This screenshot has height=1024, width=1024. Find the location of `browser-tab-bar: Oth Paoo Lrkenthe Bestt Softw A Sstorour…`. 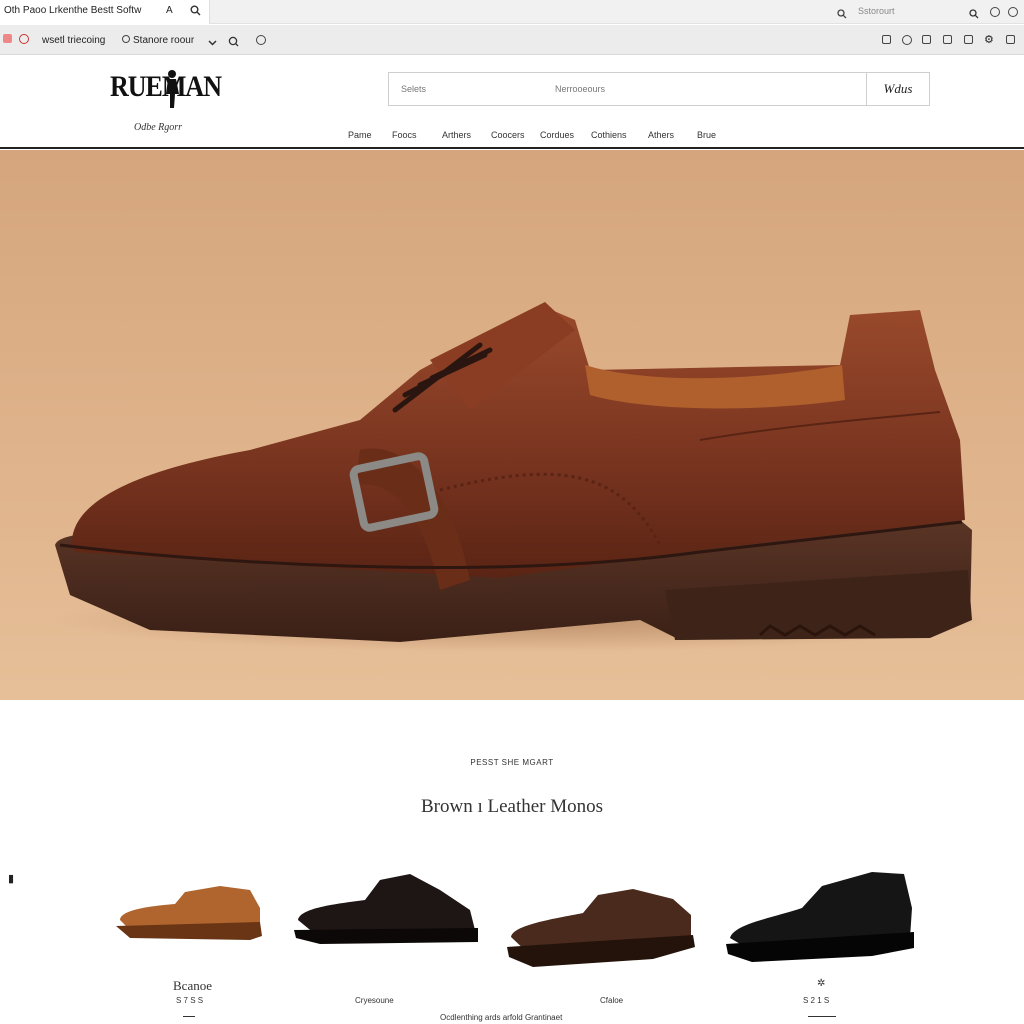

browser-tab-bar: Oth Paoo Lrkenthe Bestt Softw A Sstorour… is located at coordinates (512, 12).